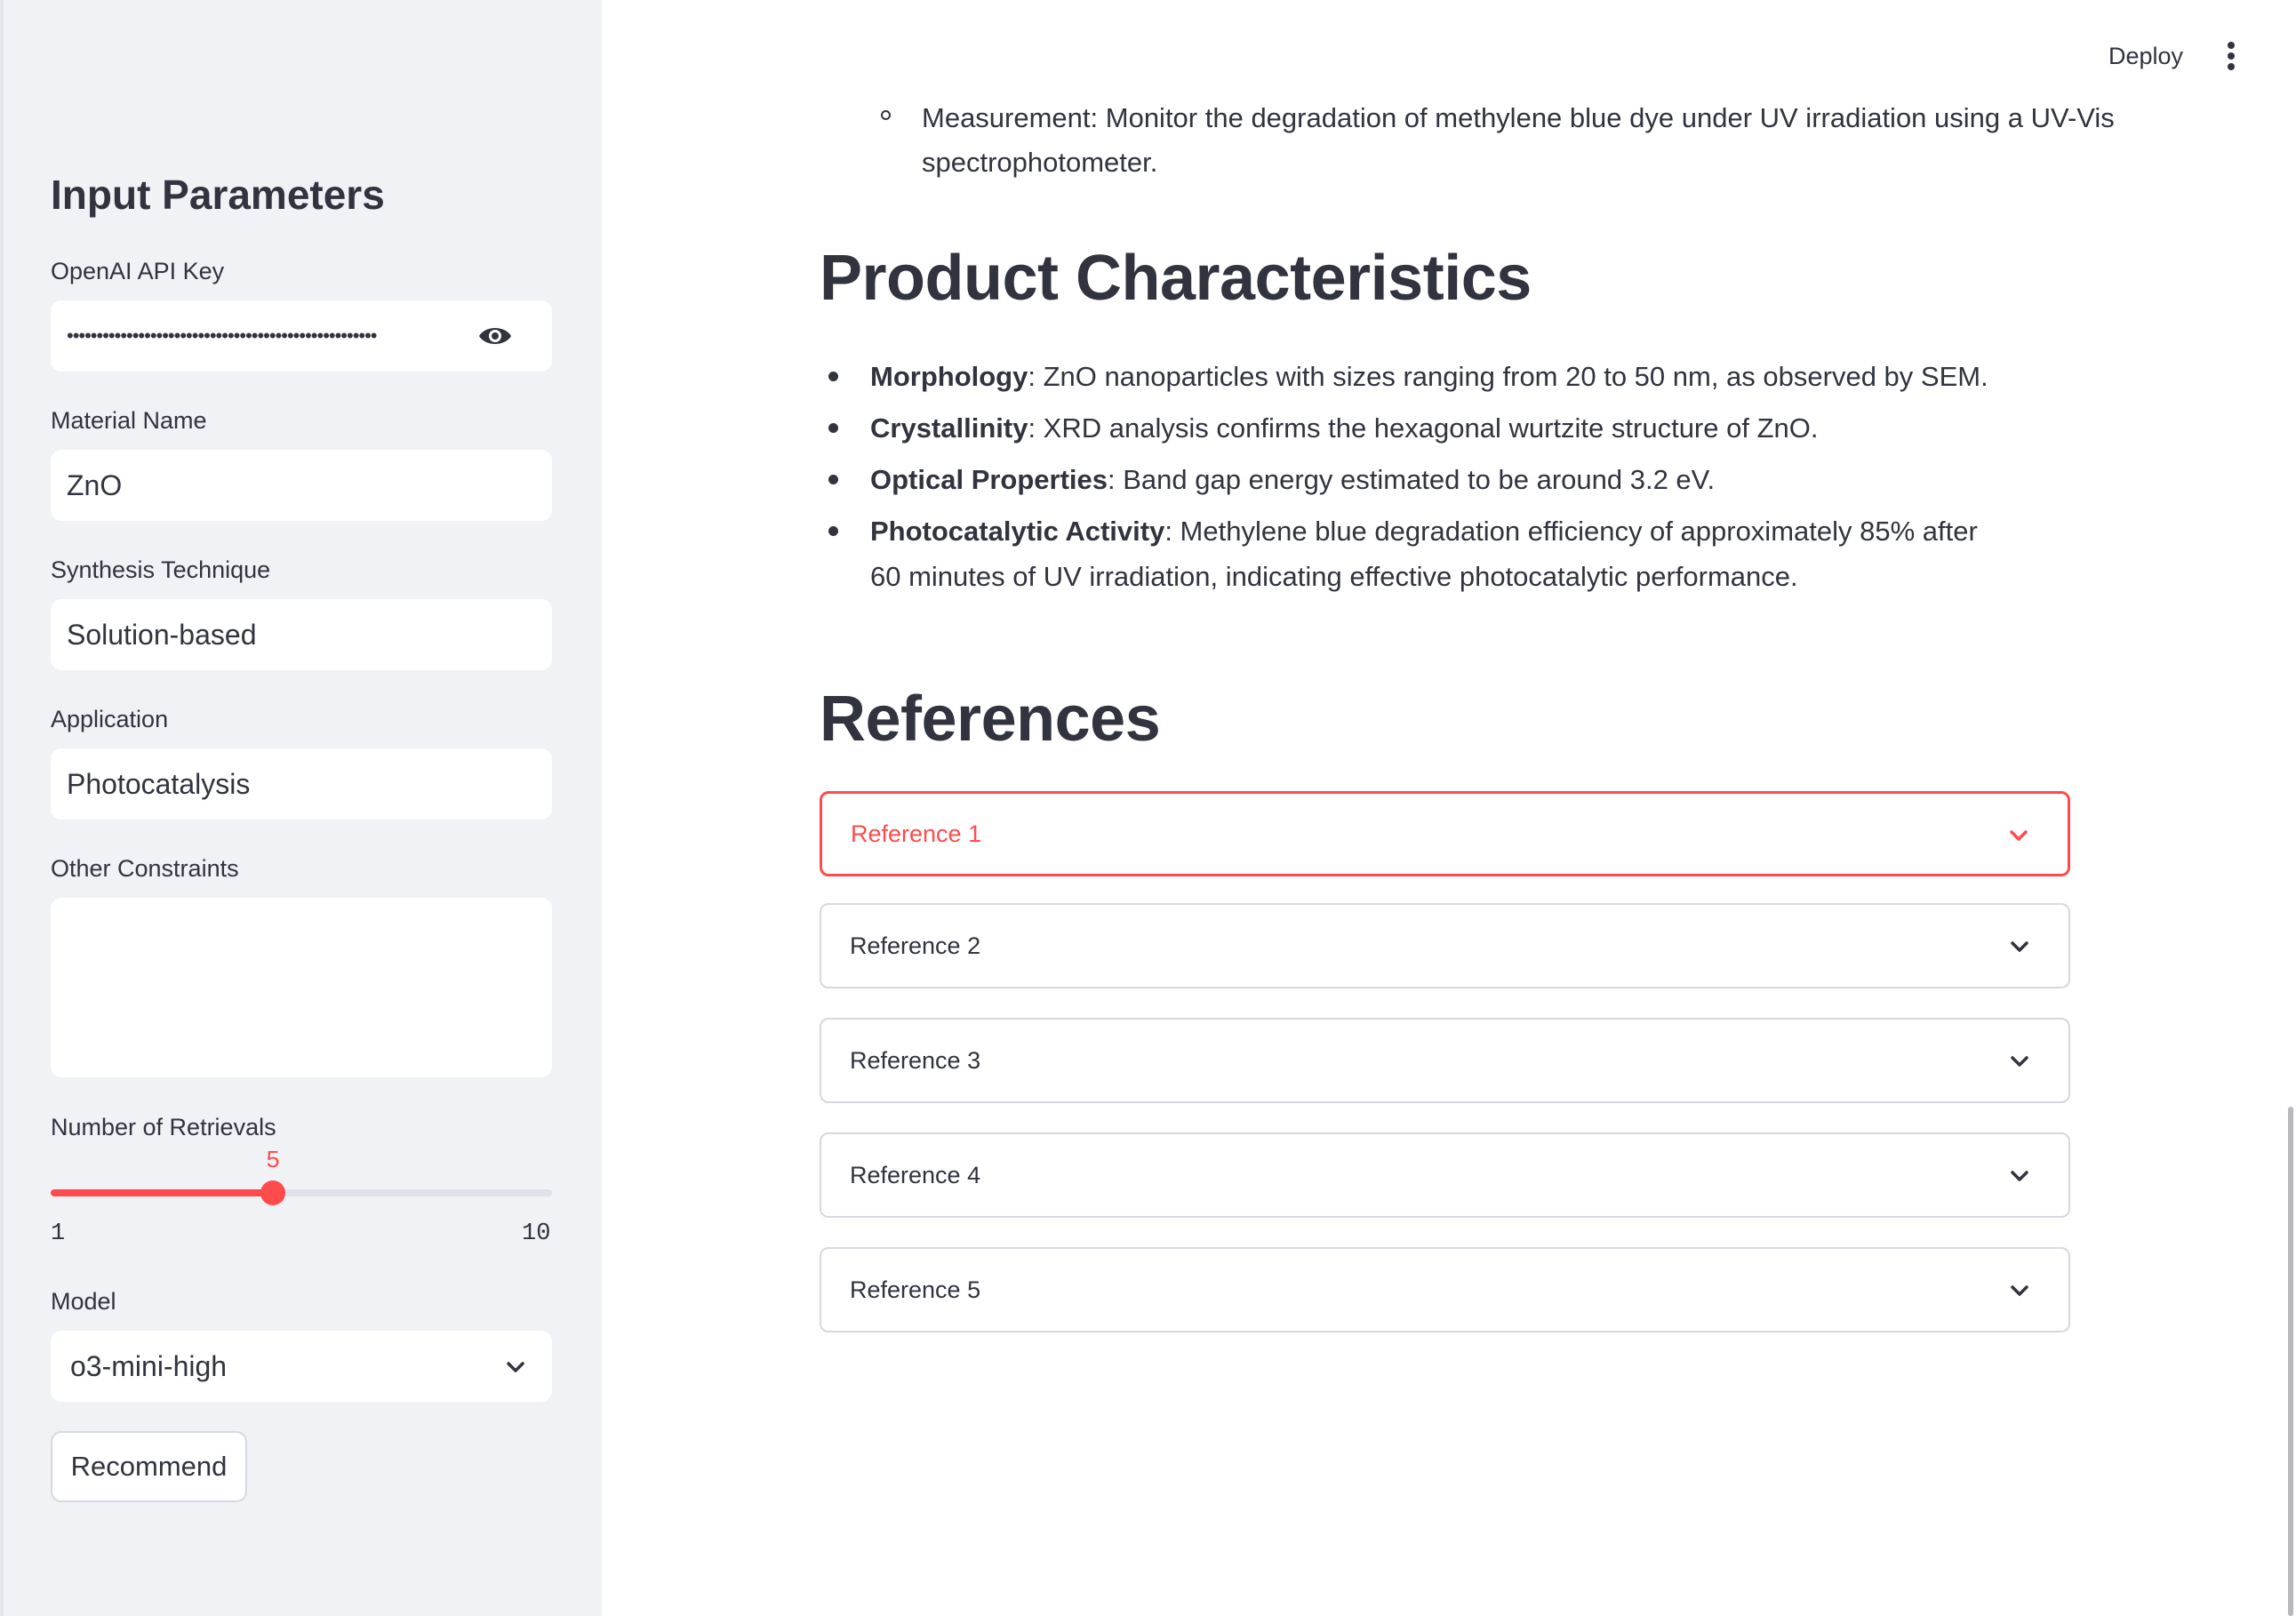  I want to click on reference-label: Reference 3, so click(915, 1060).